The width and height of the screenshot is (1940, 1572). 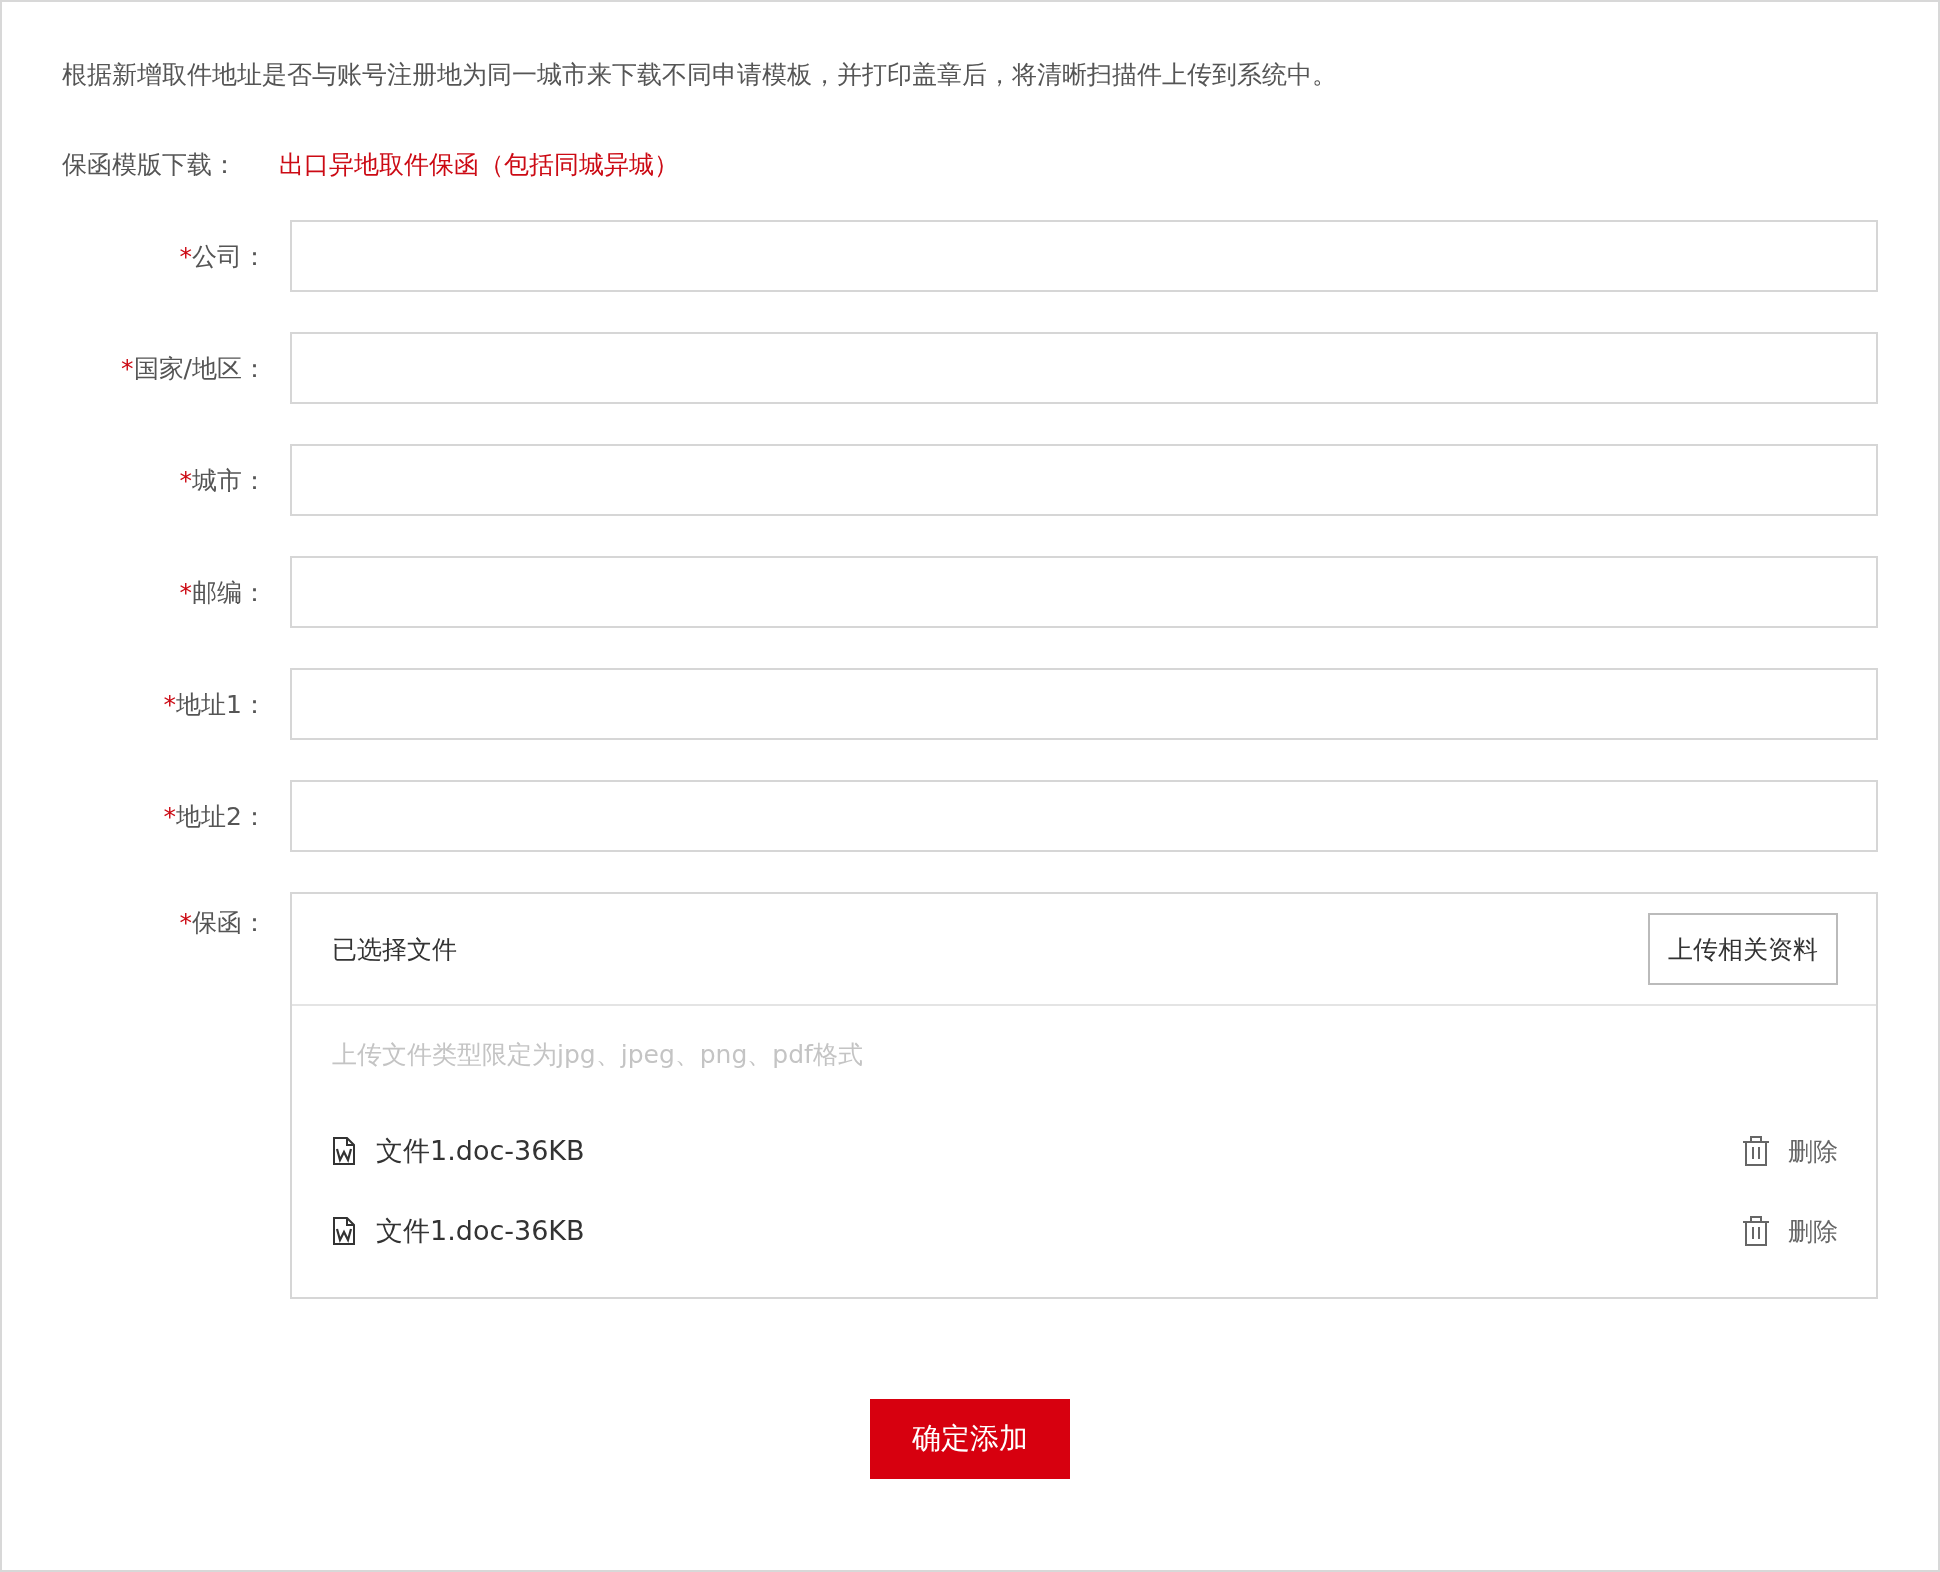 What do you see at coordinates (193, 368) in the screenshot?
I see `field-label: *国家/地区：` at bounding box center [193, 368].